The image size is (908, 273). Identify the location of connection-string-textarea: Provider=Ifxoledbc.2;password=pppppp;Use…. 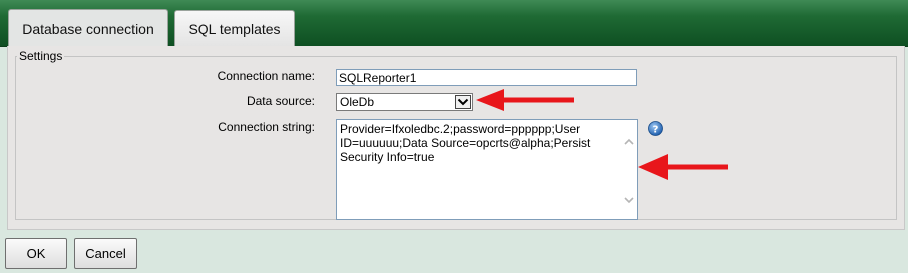
(478, 169).